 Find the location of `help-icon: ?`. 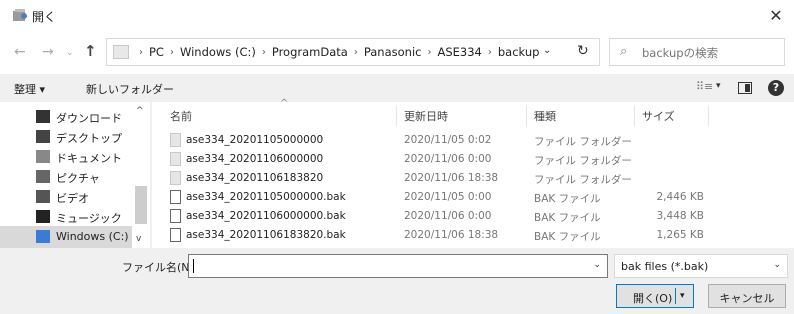

help-icon: ? is located at coordinates (776, 88).